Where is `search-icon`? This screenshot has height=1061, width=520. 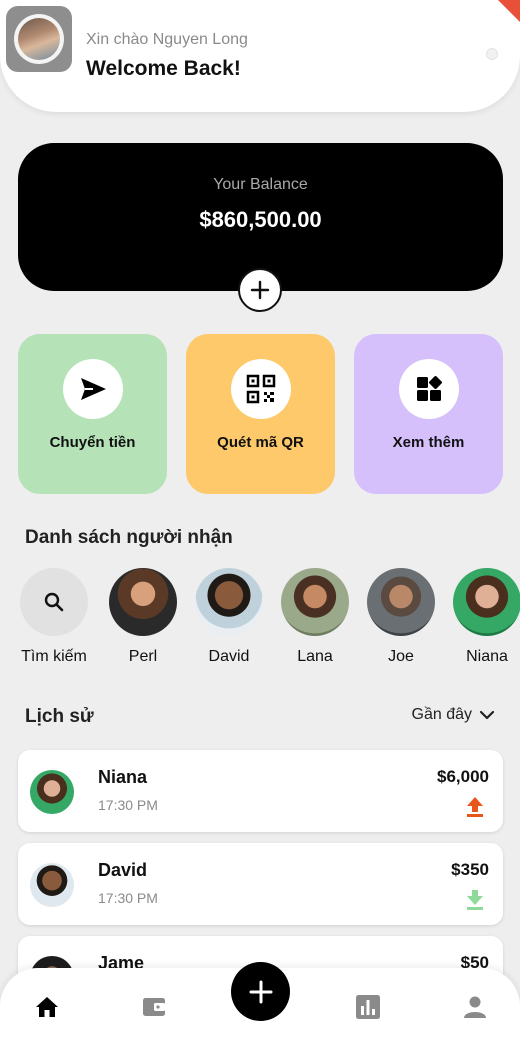 search-icon is located at coordinates (54, 602).